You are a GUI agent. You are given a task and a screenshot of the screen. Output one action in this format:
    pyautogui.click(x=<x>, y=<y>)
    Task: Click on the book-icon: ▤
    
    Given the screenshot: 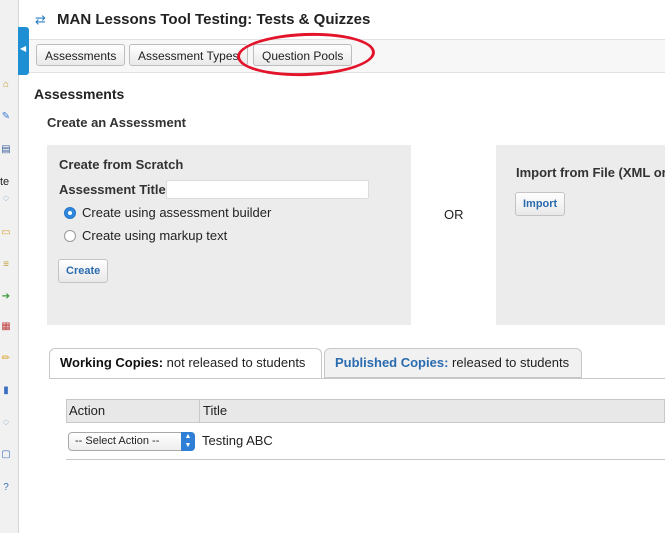 What is the action you would take?
    pyautogui.click(x=7, y=150)
    